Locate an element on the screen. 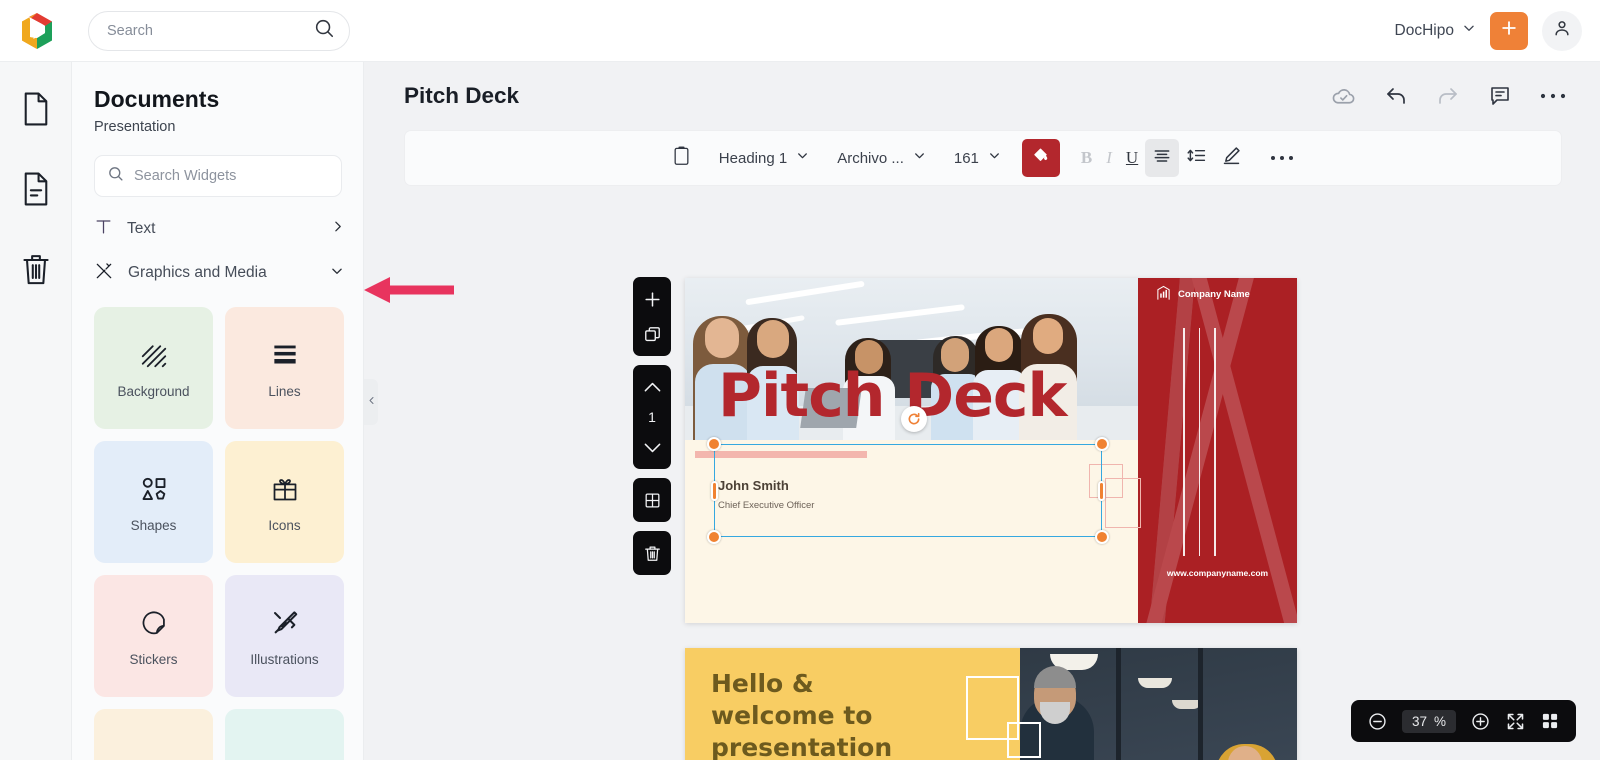 The width and height of the screenshot is (1600, 760). paint-bucket-icon is located at coordinates (1040, 158).